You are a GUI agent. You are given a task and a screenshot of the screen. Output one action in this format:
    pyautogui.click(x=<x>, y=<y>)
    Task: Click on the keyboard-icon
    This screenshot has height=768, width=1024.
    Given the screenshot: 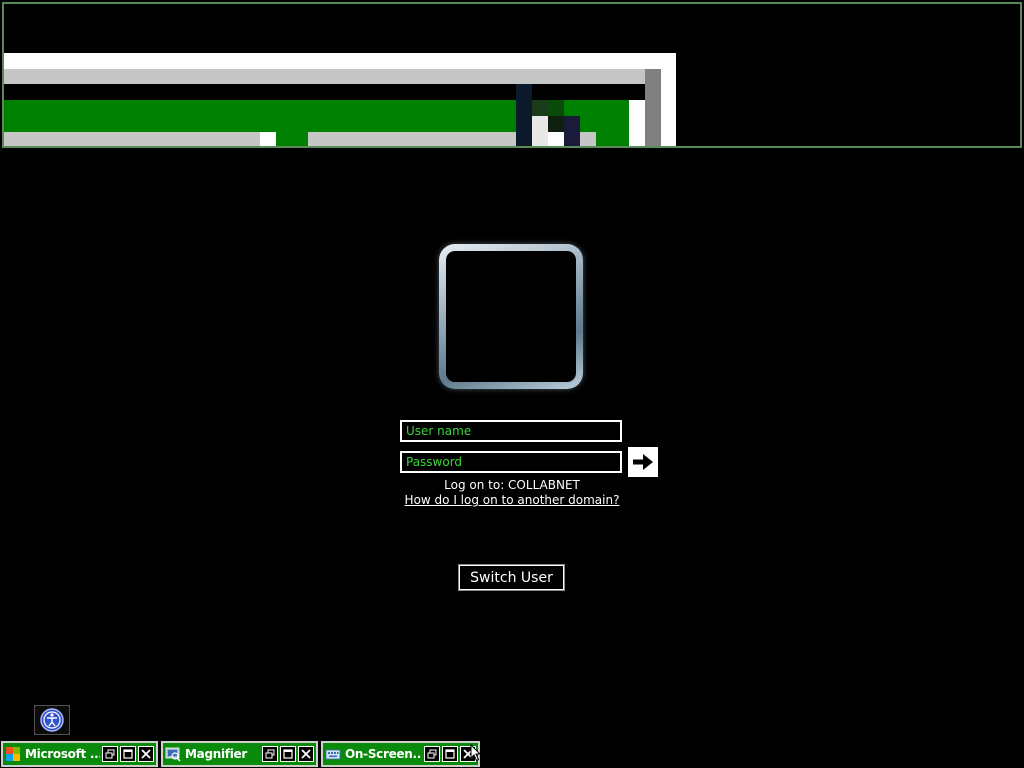 What is the action you would take?
    pyautogui.click(x=333, y=754)
    